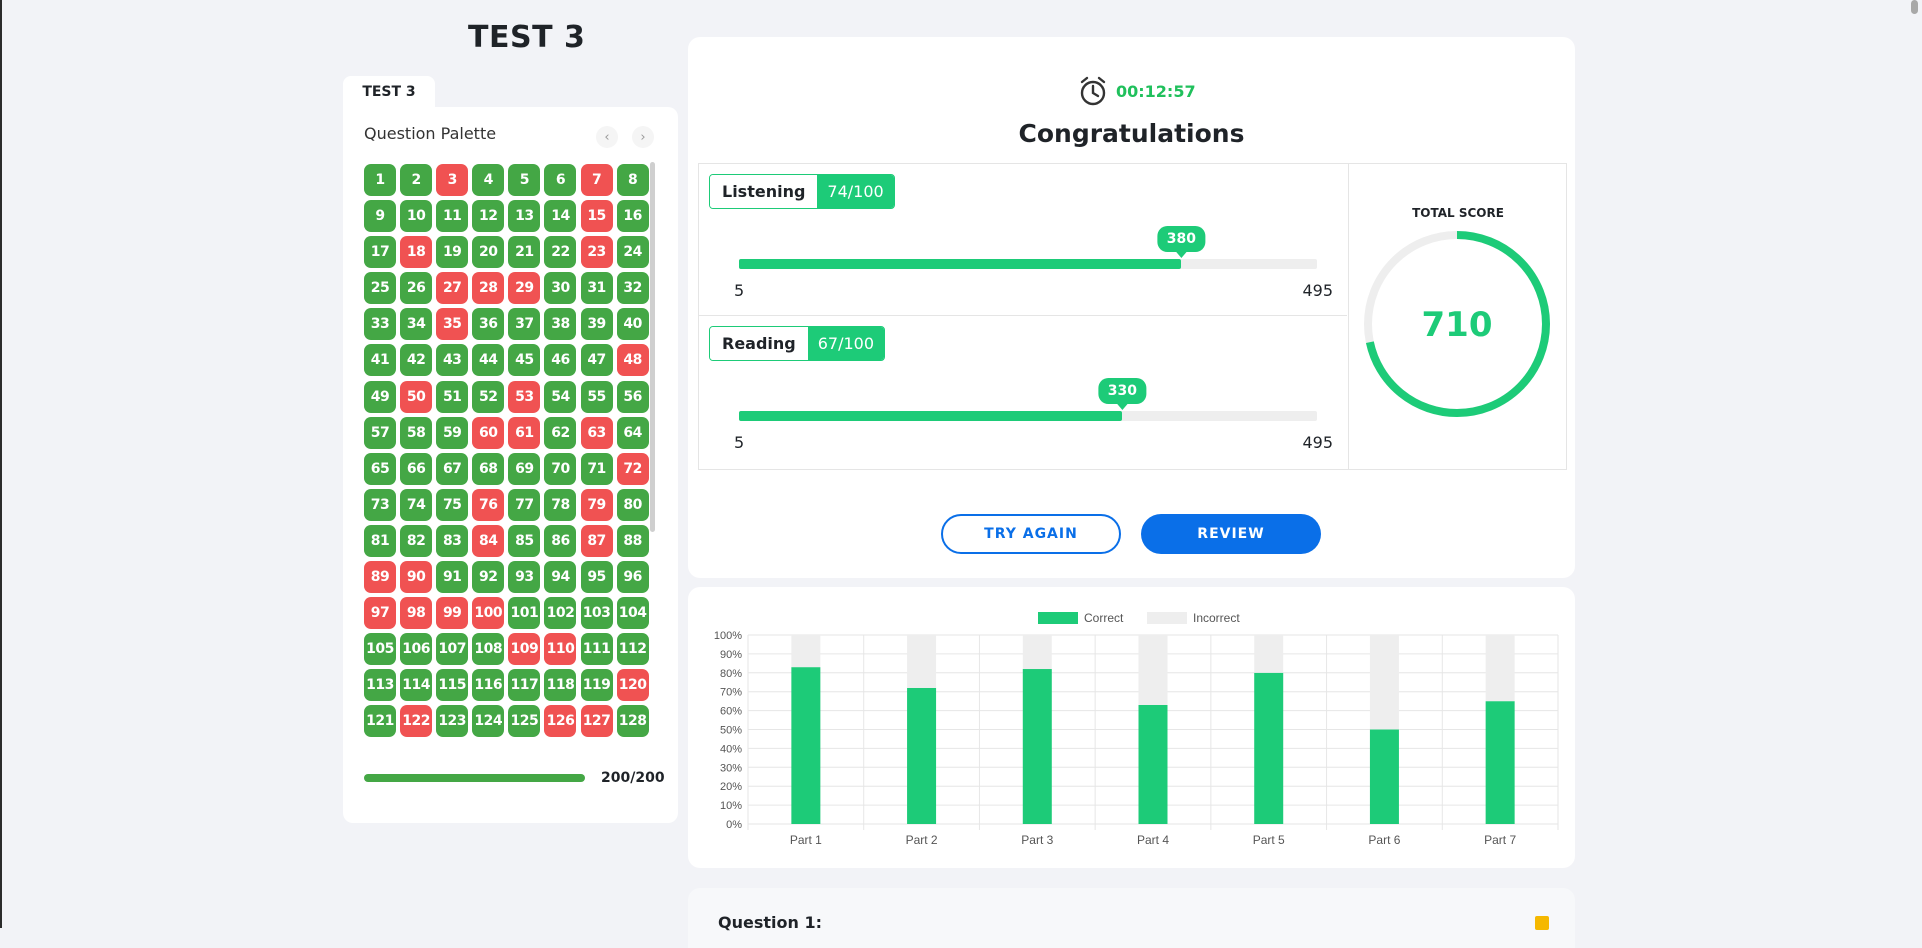 The height and width of the screenshot is (948, 1922). What do you see at coordinates (416, 613) in the screenshot?
I see `question-button: 98` at bounding box center [416, 613].